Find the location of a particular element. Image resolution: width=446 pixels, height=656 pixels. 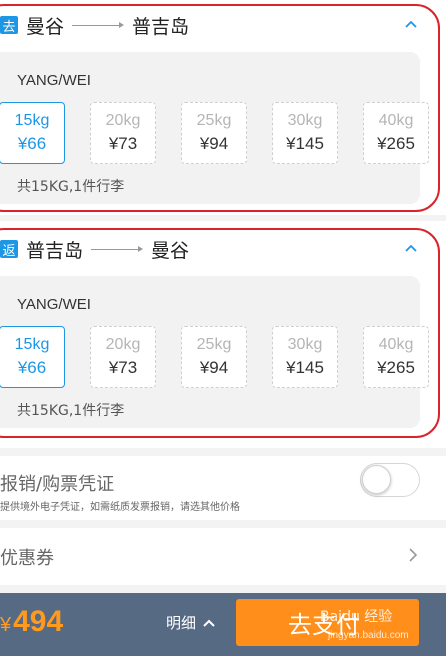

total-price: ¥ 494 is located at coordinates (31, 622).